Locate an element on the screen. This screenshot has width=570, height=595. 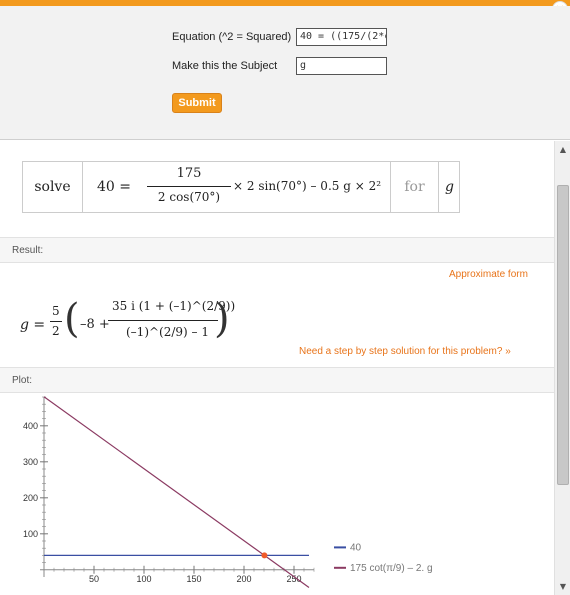
solve-label: solve is located at coordinates (53, 187).